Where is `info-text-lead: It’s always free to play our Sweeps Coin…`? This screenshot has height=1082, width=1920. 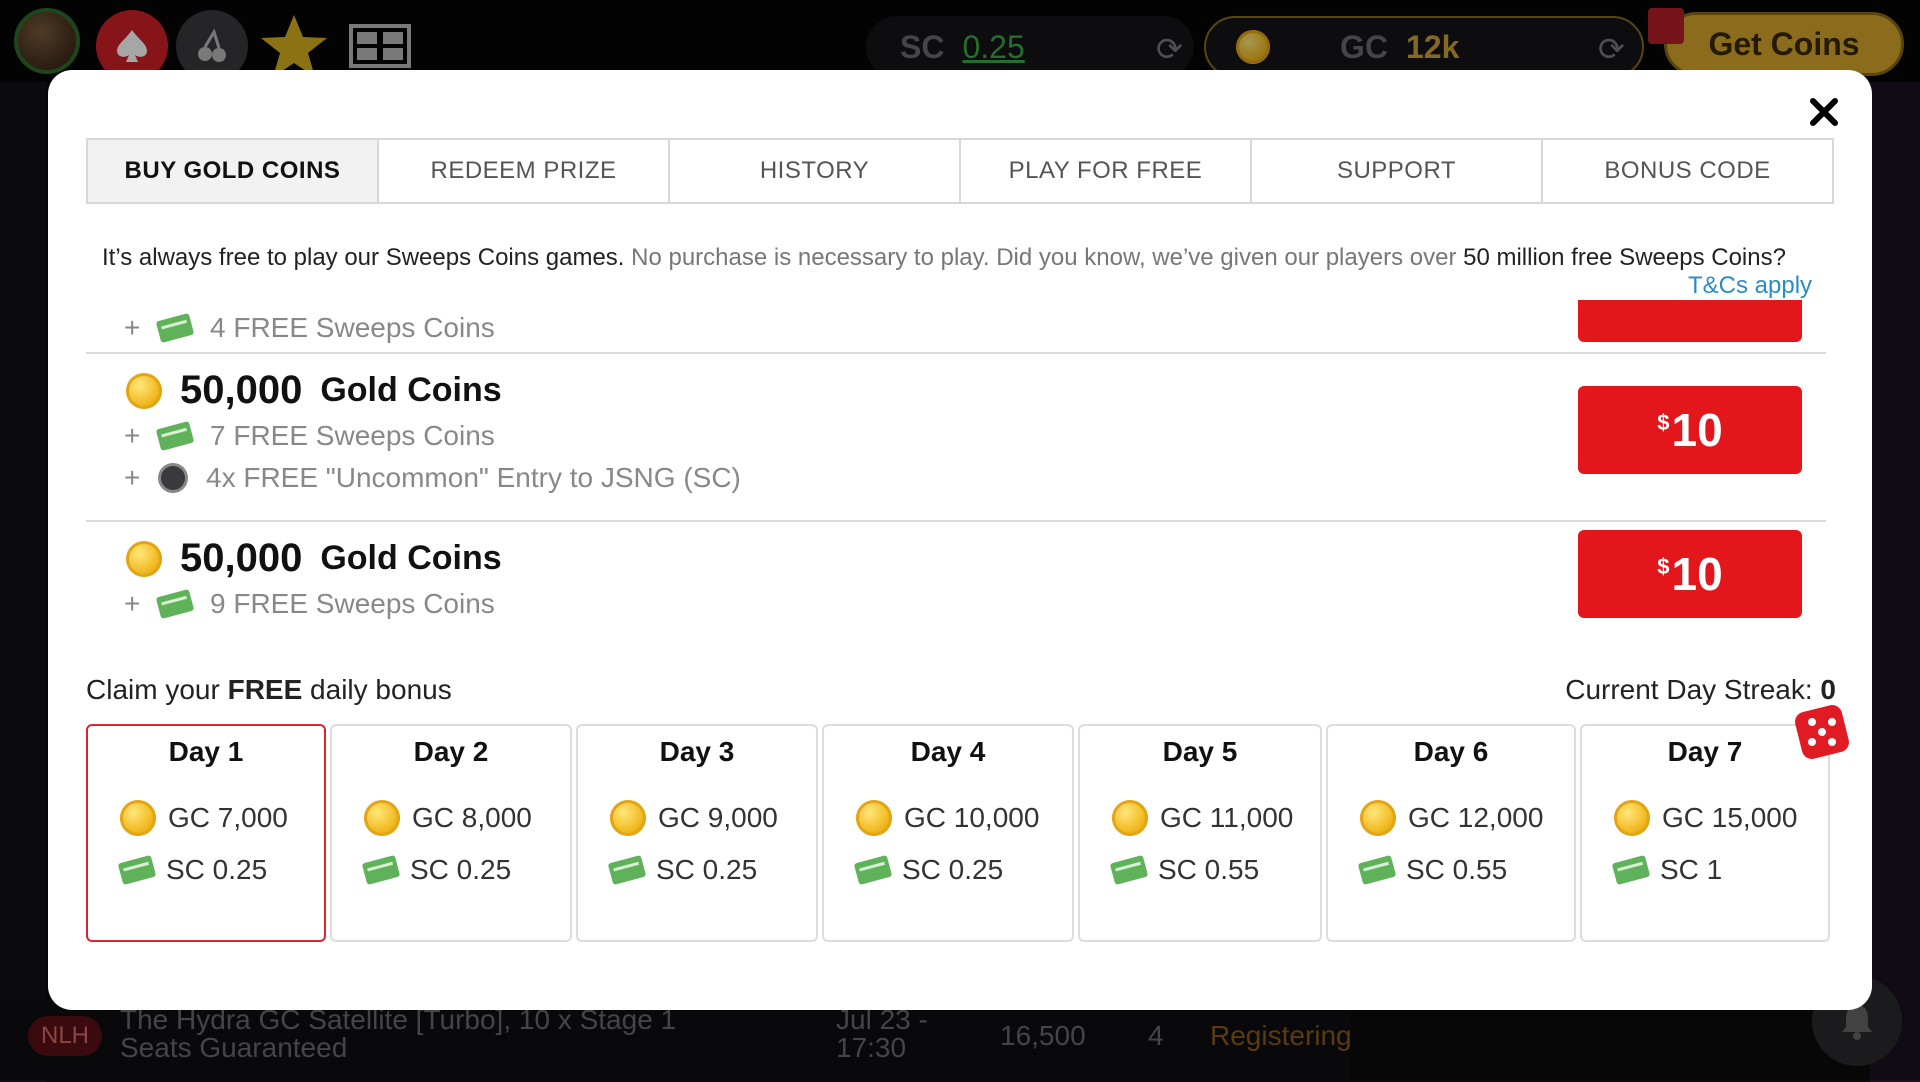 info-text-lead: It’s always free to play our Sweeps Coin… is located at coordinates (363, 257).